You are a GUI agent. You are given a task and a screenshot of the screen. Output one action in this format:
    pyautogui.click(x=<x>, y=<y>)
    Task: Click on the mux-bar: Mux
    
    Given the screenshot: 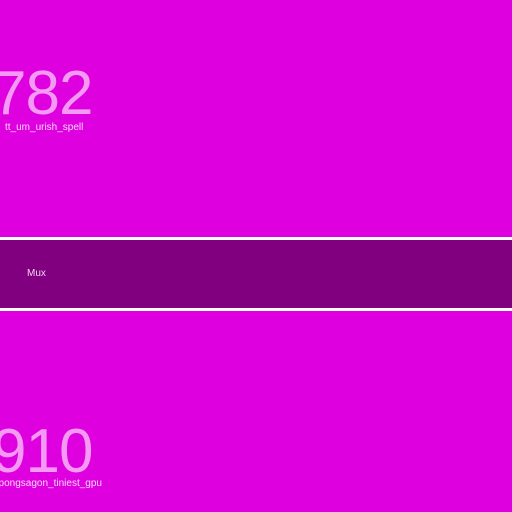 What is the action you would take?
    pyautogui.click(x=256, y=274)
    